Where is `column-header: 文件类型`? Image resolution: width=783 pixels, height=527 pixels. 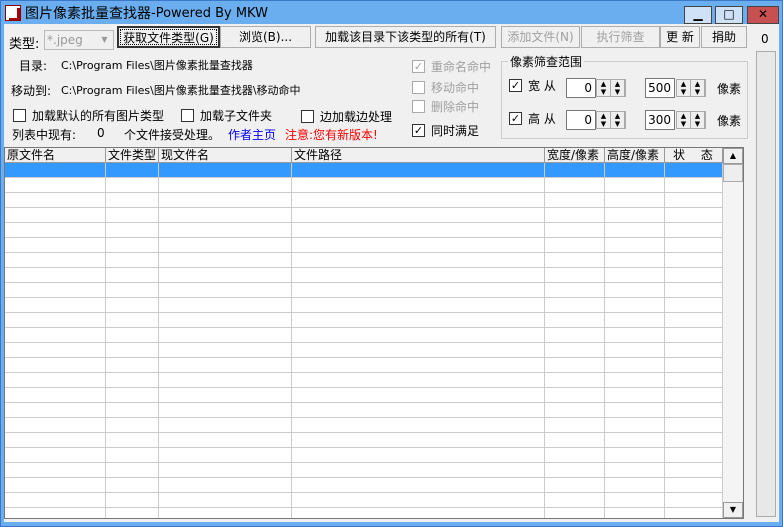 column-header: 文件类型 is located at coordinates (132, 155).